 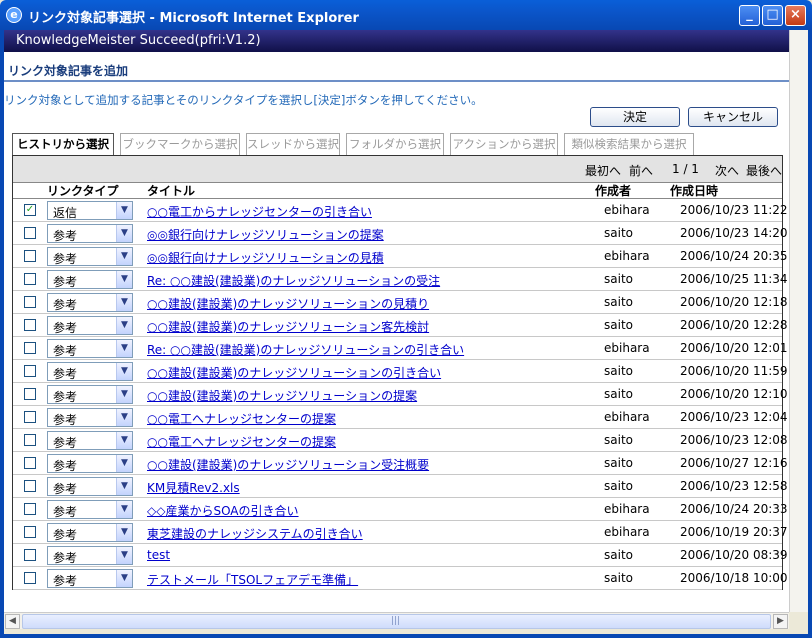 What do you see at coordinates (193, 487) in the screenshot?
I see `article-title-link: KM見積Rev2.xls` at bounding box center [193, 487].